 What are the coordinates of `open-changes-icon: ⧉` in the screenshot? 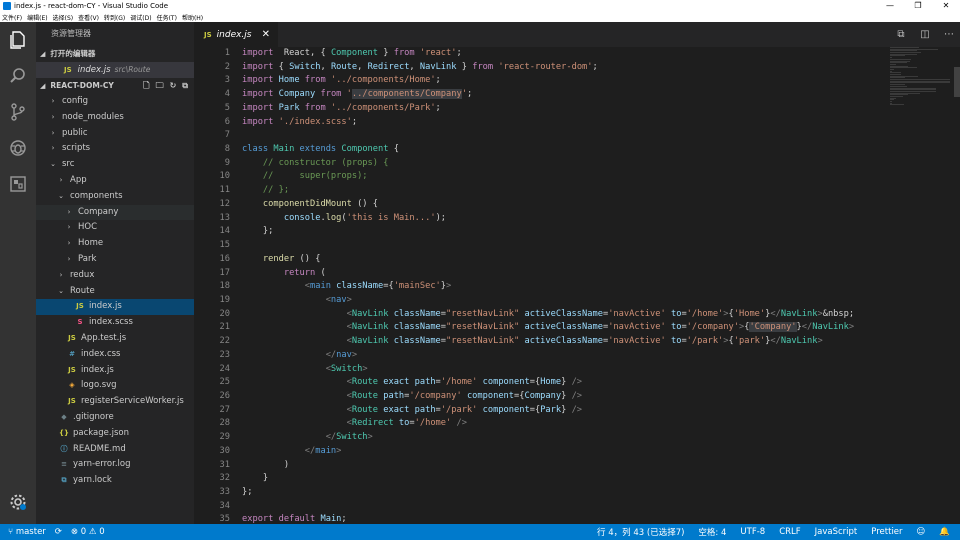 It's located at (901, 34).